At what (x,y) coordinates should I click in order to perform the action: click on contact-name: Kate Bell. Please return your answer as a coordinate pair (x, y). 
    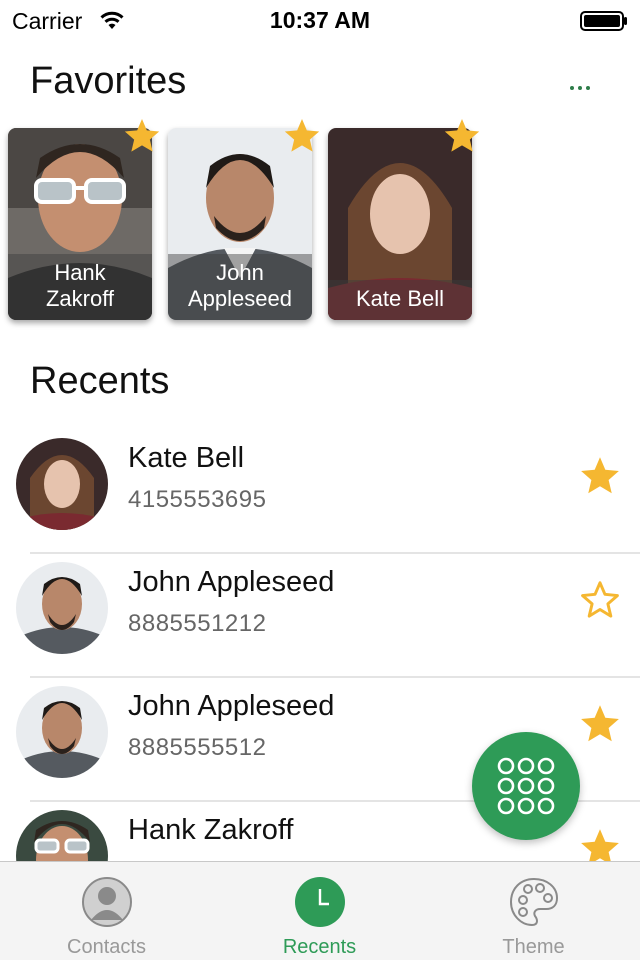
    Looking at the image, I should click on (186, 458).